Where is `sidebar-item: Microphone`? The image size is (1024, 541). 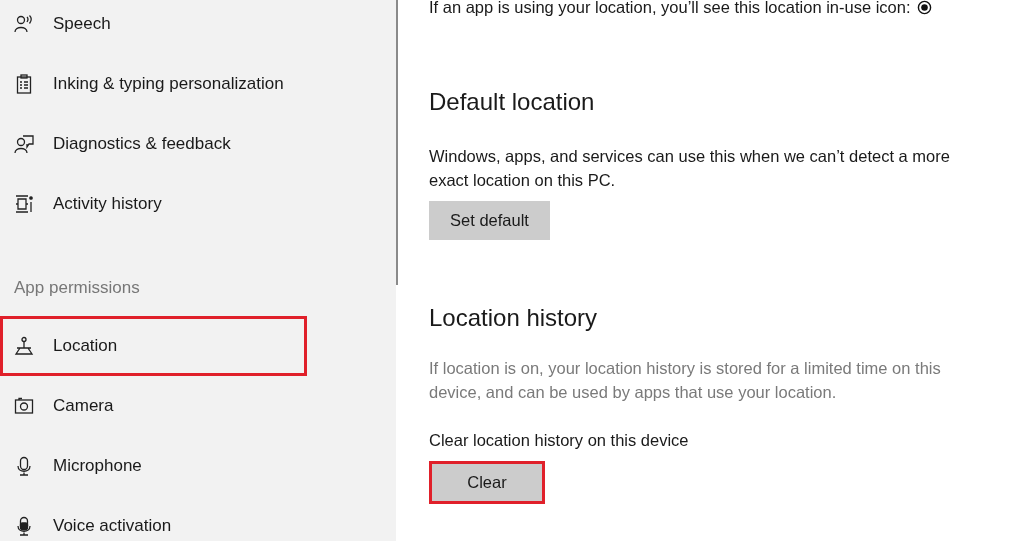 sidebar-item: Microphone is located at coordinates (153, 466).